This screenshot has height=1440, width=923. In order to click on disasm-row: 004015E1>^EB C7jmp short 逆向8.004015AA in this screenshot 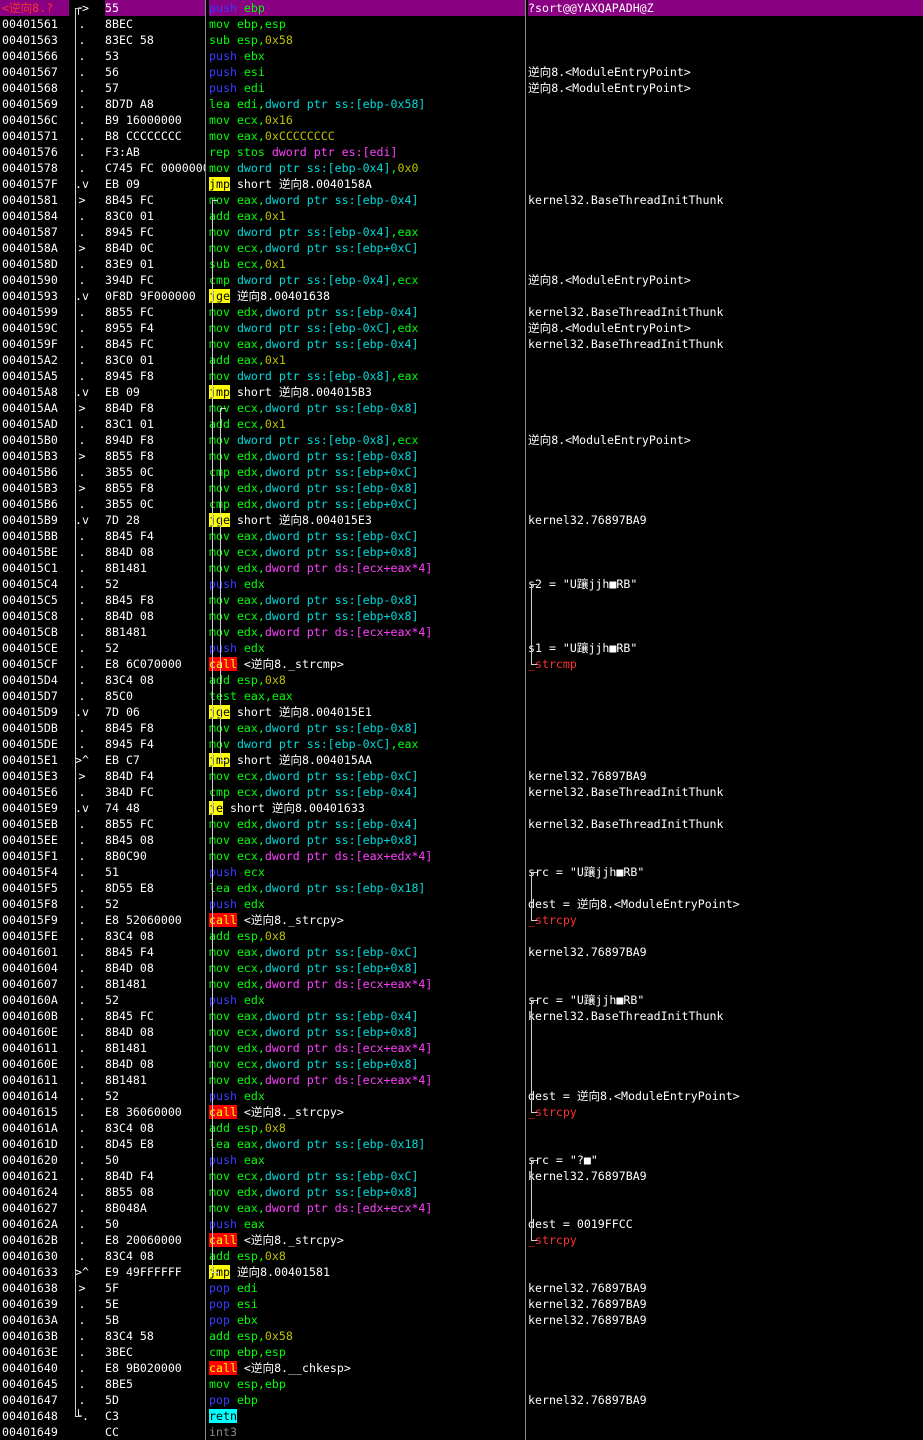, I will do `click(461, 760)`.